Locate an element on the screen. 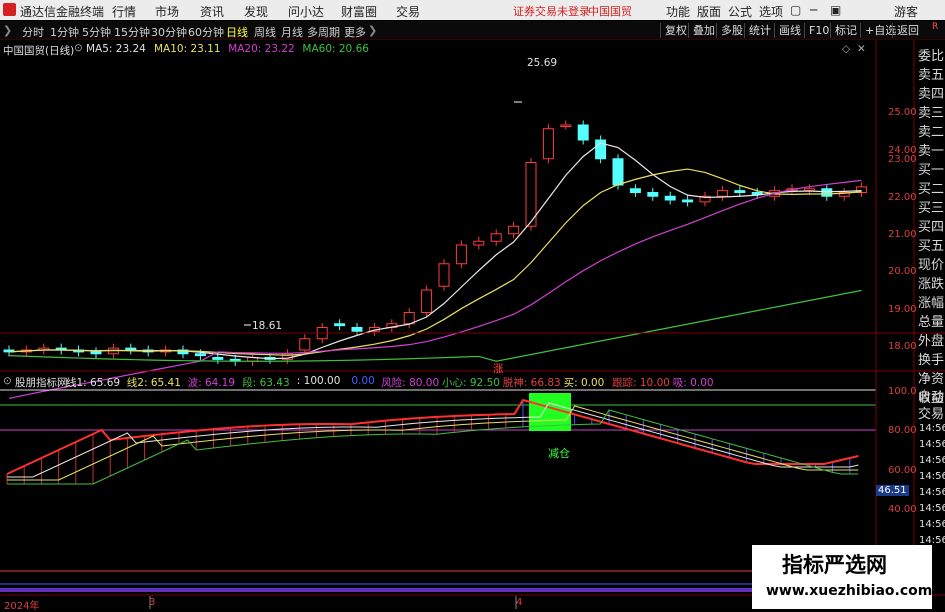  quote-label: 买四 is located at coordinates (931, 225).